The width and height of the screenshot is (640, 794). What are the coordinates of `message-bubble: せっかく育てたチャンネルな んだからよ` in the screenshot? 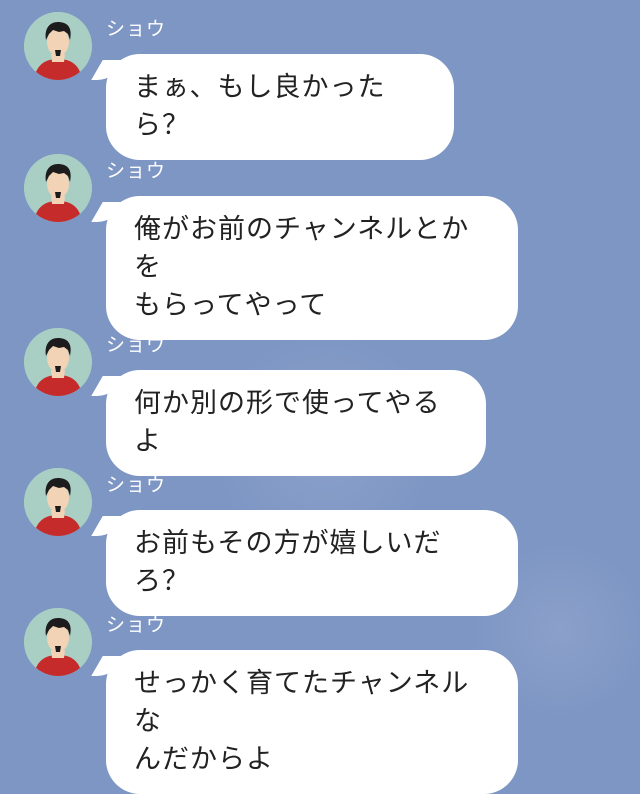 It's located at (312, 722).